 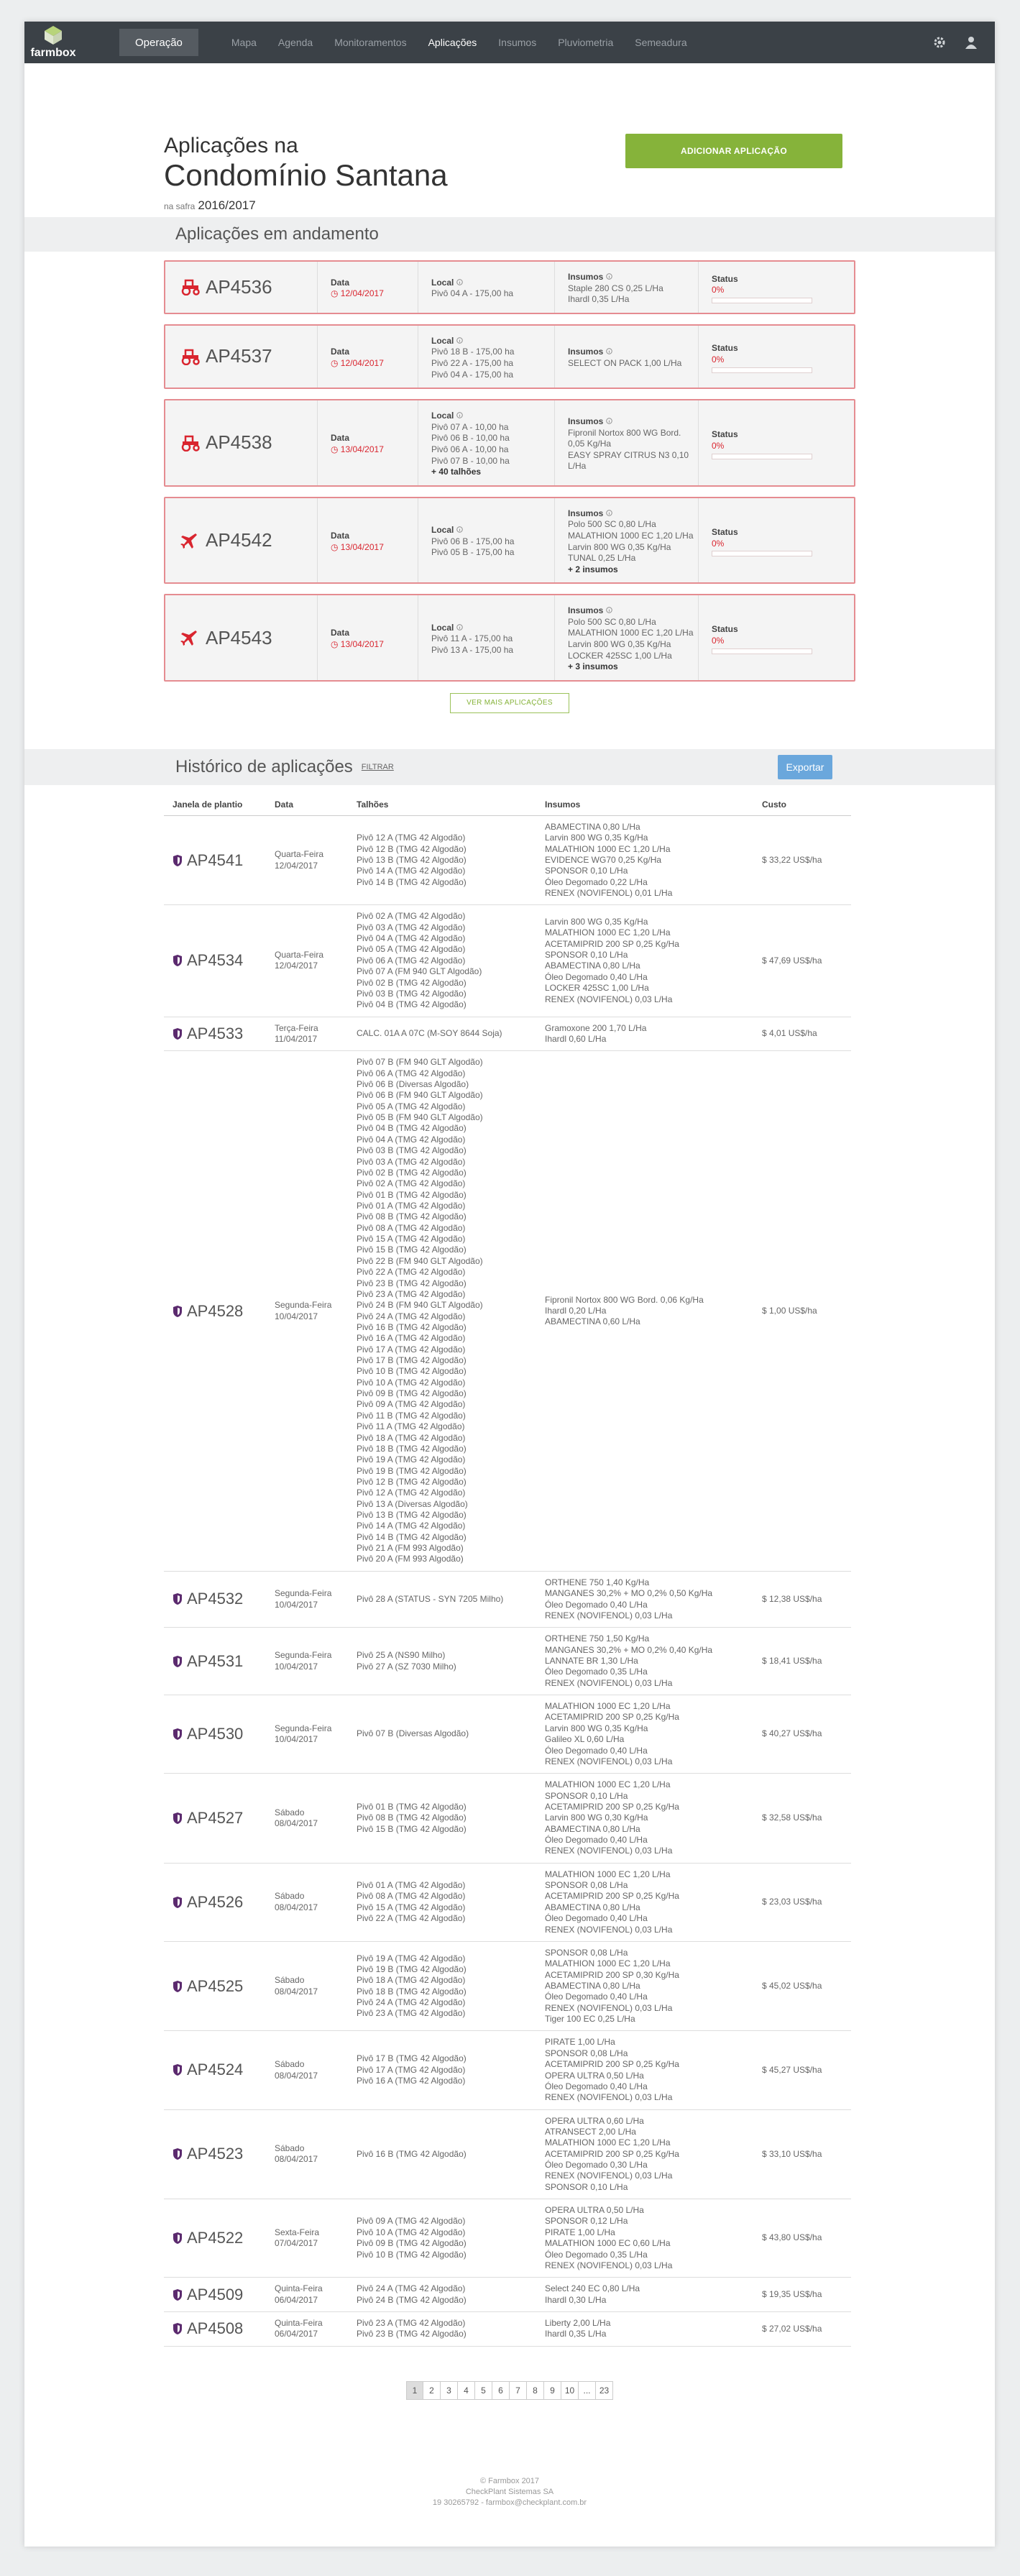 What do you see at coordinates (633, 570) in the screenshot?
I see `insumos-more: + 2 insumos` at bounding box center [633, 570].